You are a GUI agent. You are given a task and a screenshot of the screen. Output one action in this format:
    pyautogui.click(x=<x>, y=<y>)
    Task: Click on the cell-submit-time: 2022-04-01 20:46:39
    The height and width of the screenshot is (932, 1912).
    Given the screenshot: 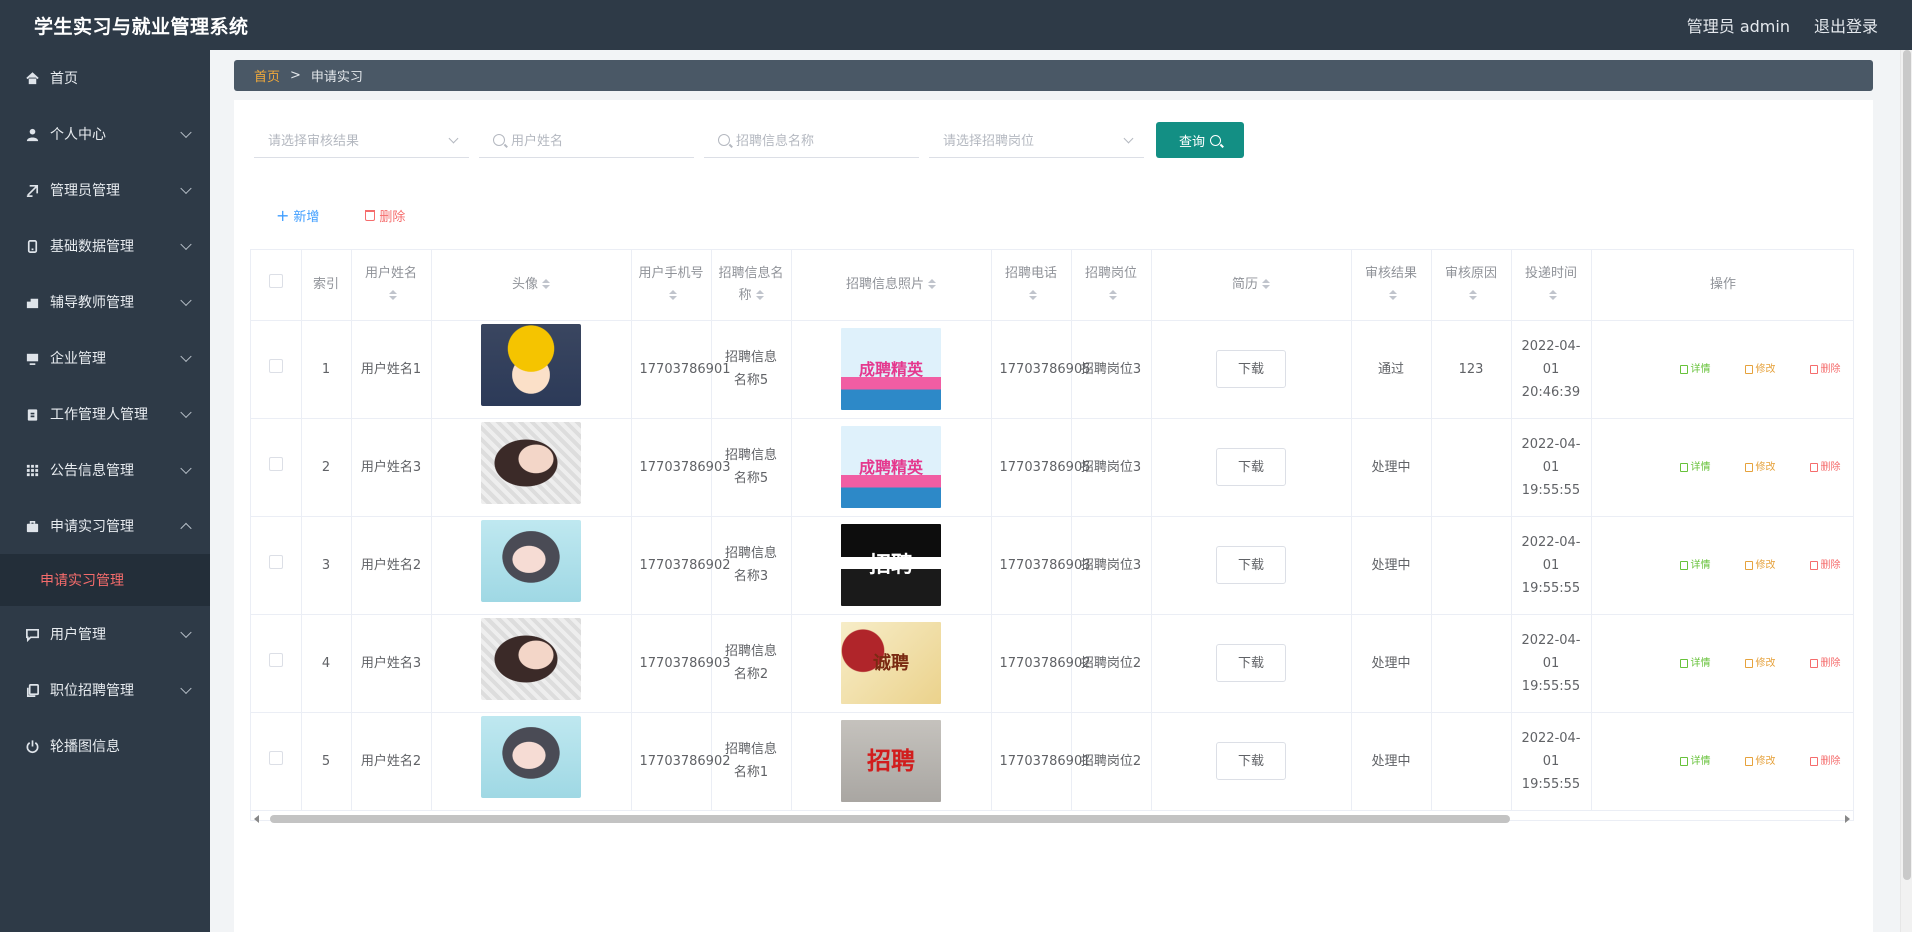 What is the action you would take?
    pyautogui.click(x=1551, y=369)
    